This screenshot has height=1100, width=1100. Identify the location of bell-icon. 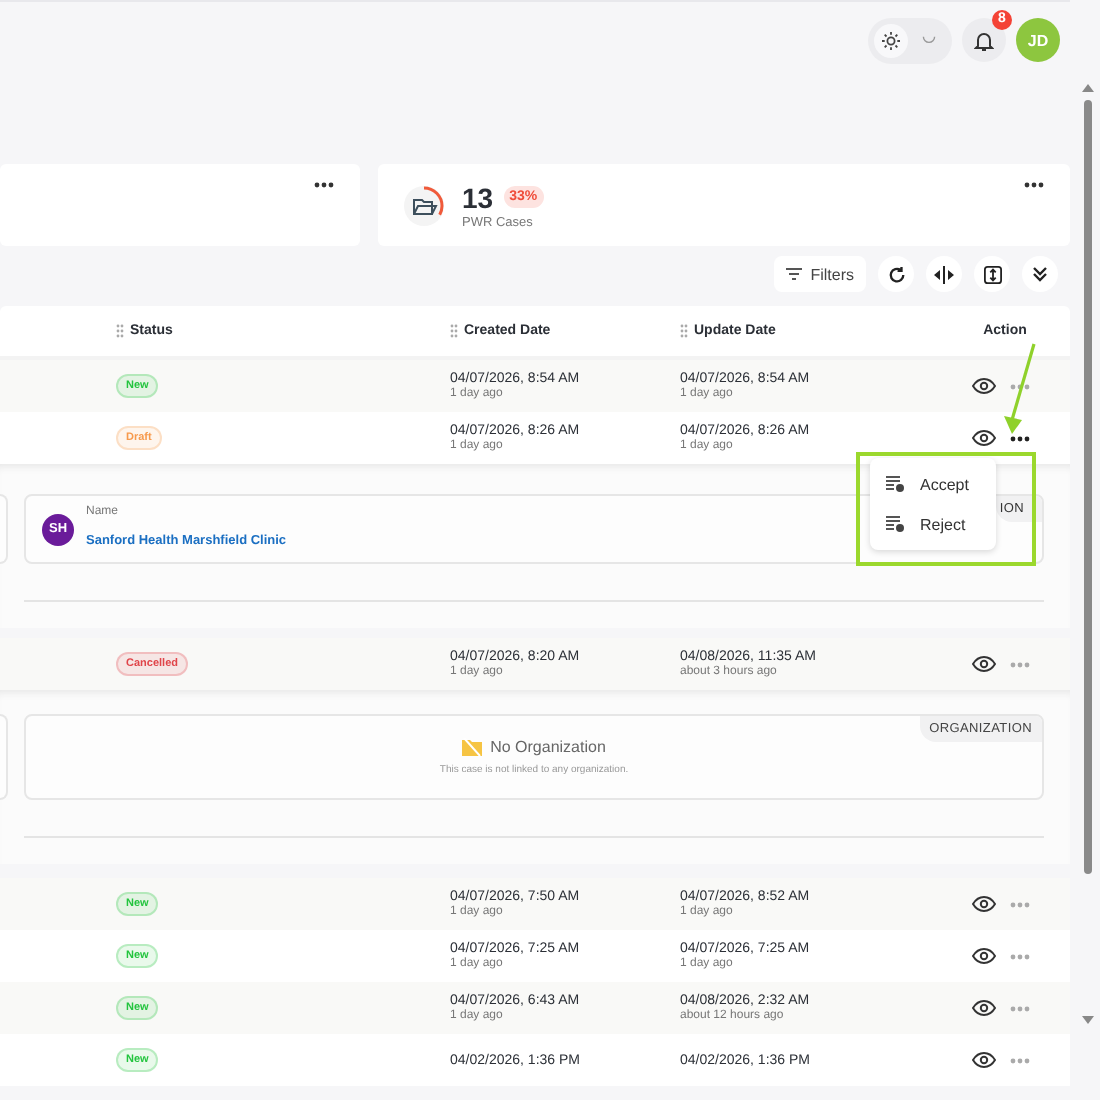
(984, 40).